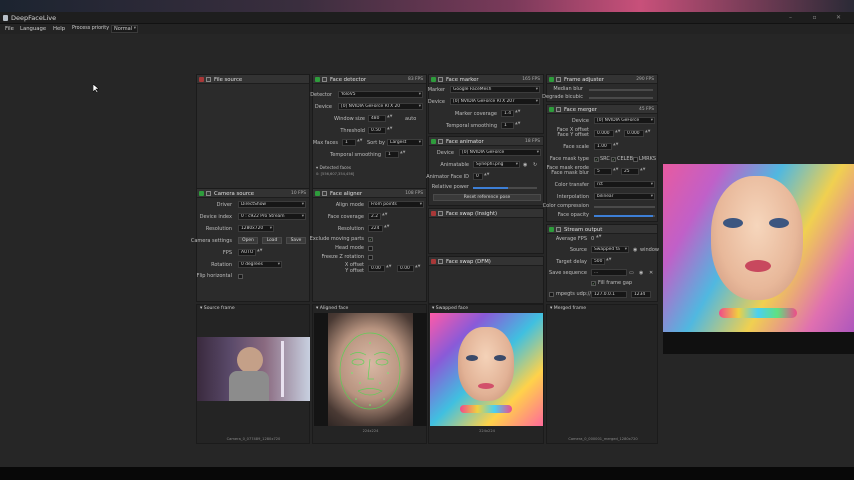  I want to click on process-priority-select: Normal, so click(124, 29).